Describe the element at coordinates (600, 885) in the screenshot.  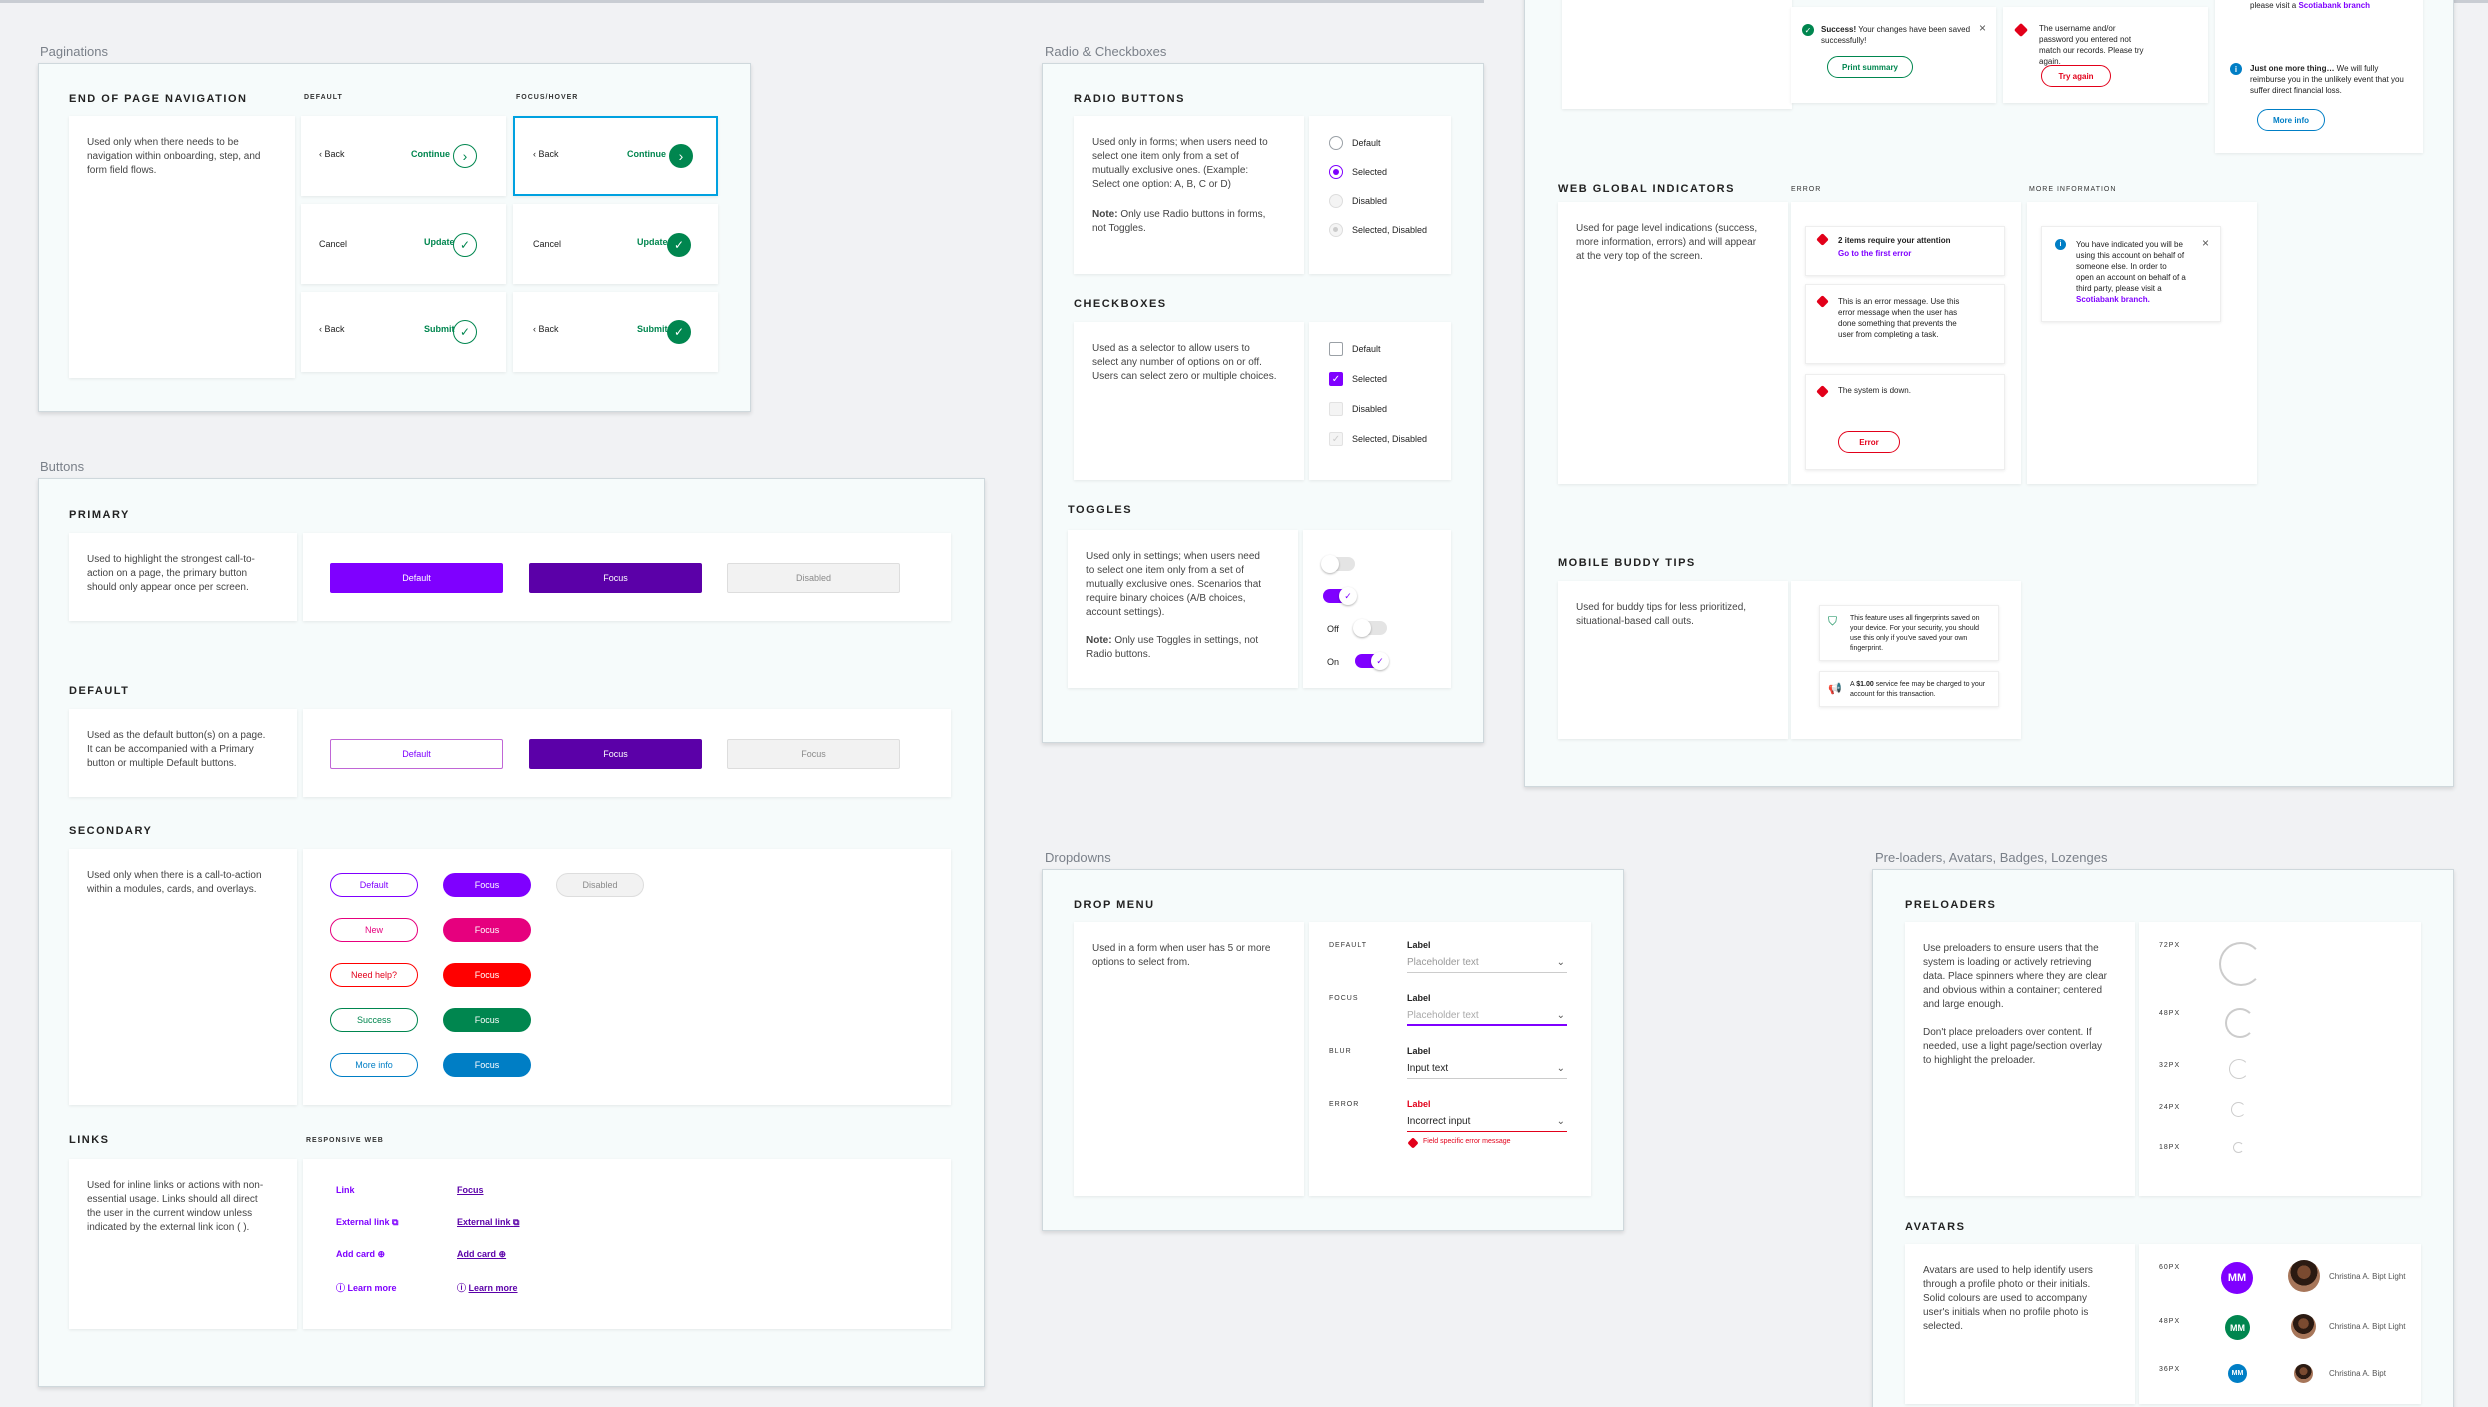
I see `secondary-disabled-button: Disabled` at that location.